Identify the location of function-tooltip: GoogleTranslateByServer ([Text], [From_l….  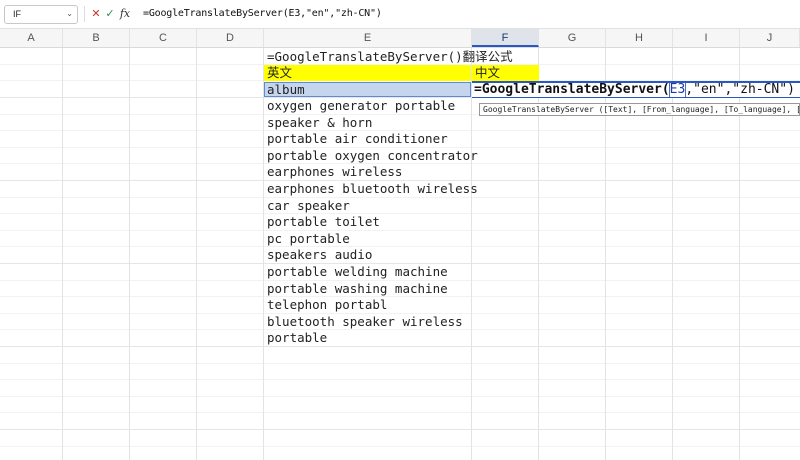
(639, 109).